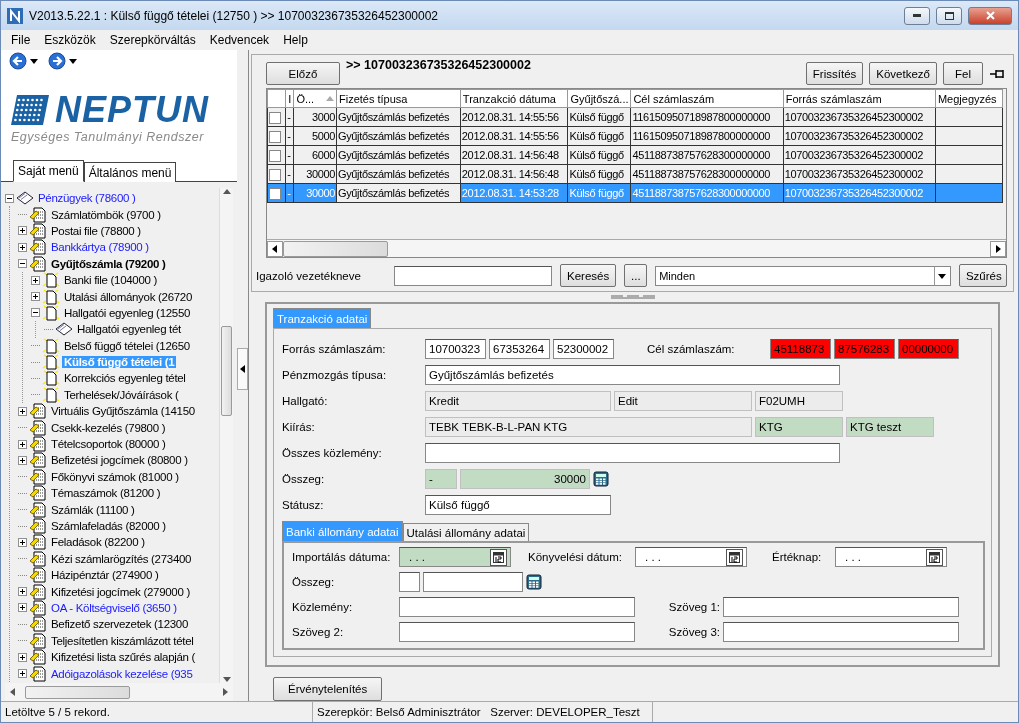 The width and height of the screenshot is (1019, 723). What do you see at coordinates (121, 394) in the screenshot?
I see `tree-item: Terhelések/Jóváírások (` at bounding box center [121, 394].